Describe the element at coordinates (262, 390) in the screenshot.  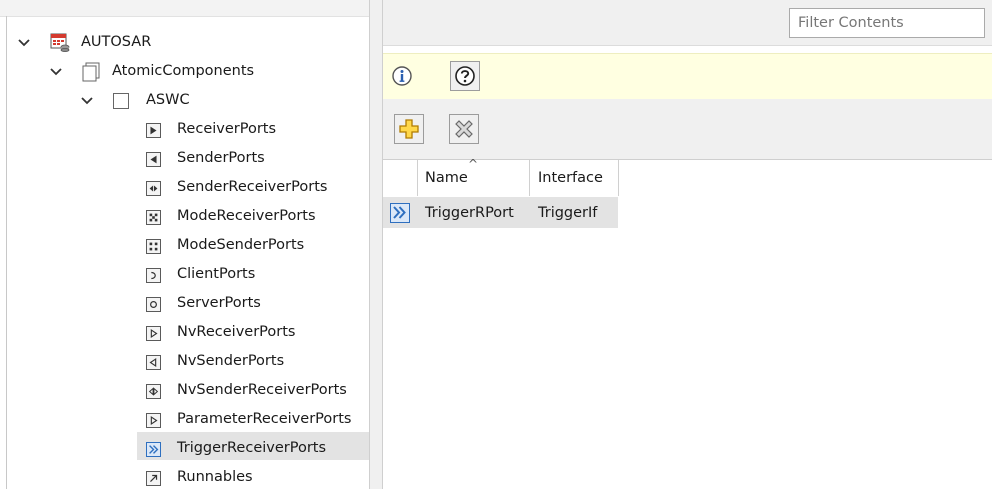
I see `tree-item-label: NvSenderReceiverPorts` at that location.